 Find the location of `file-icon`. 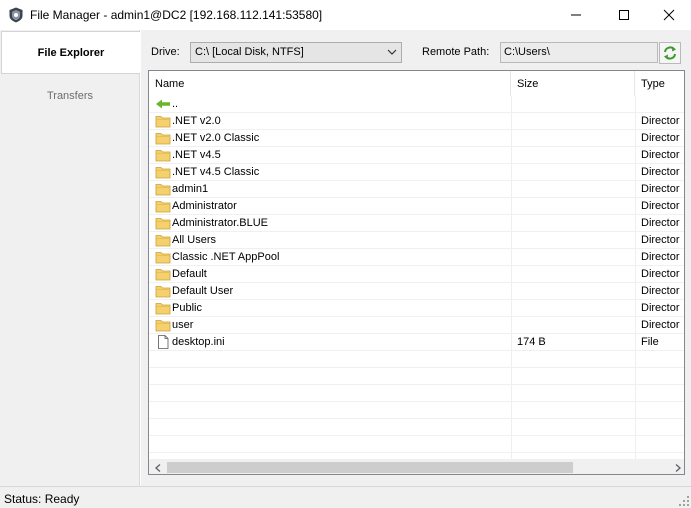

file-icon is located at coordinates (163, 342).